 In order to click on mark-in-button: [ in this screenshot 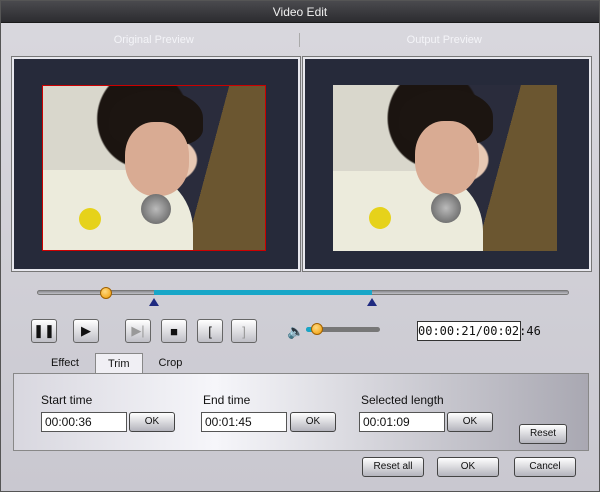, I will do `click(210, 331)`.